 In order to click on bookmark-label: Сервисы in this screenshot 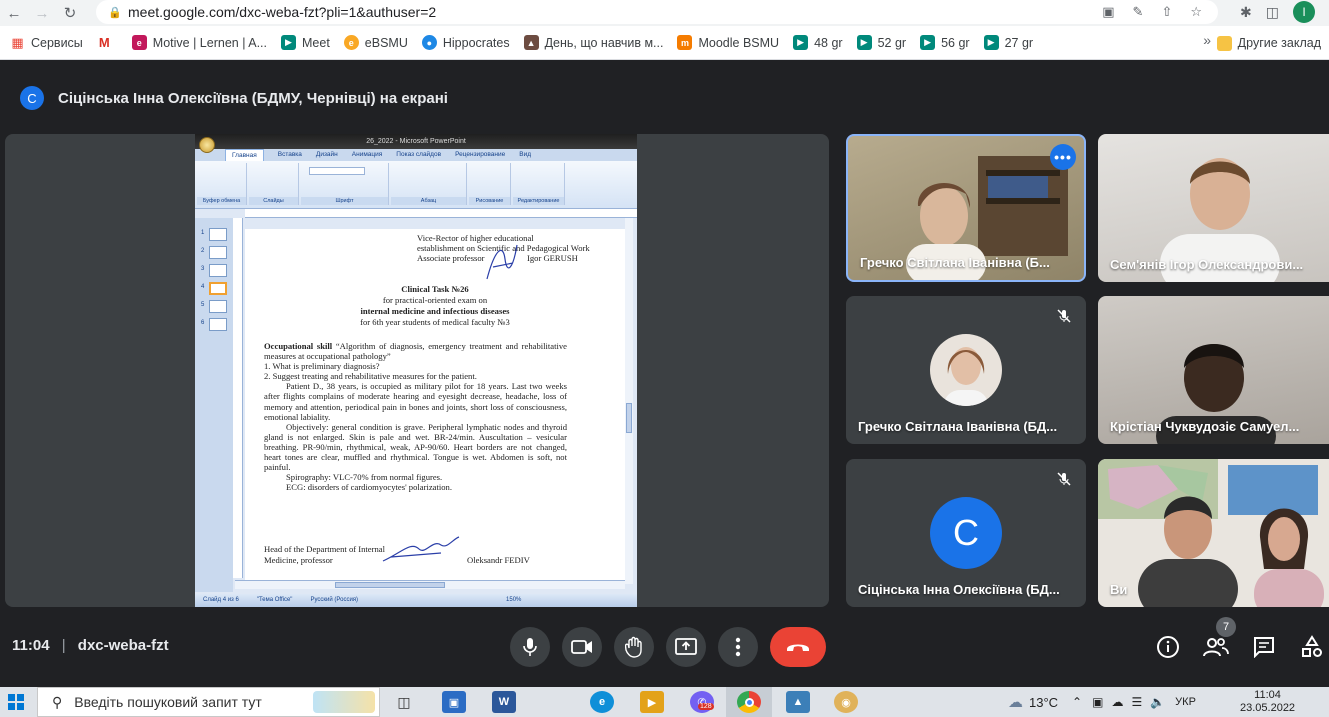, I will do `click(57, 42)`.